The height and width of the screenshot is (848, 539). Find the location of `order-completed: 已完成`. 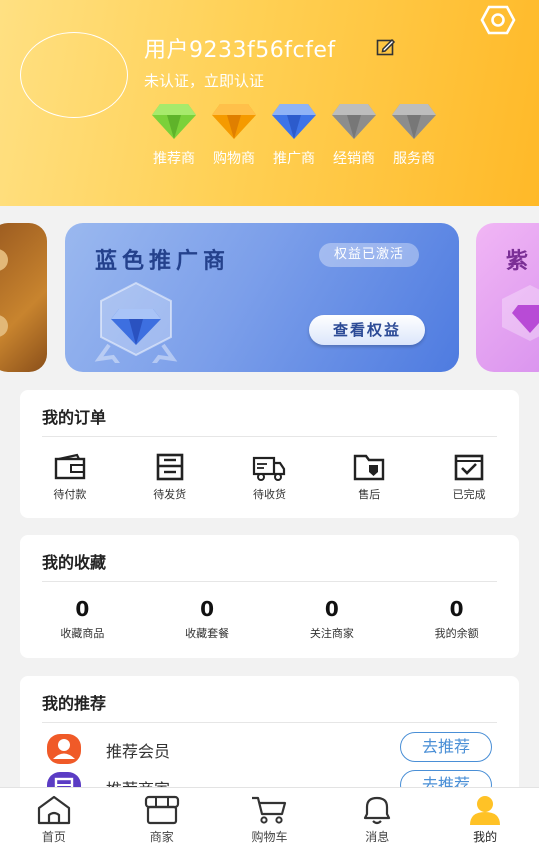

order-completed: 已完成 is located at coordinates (469, 477).